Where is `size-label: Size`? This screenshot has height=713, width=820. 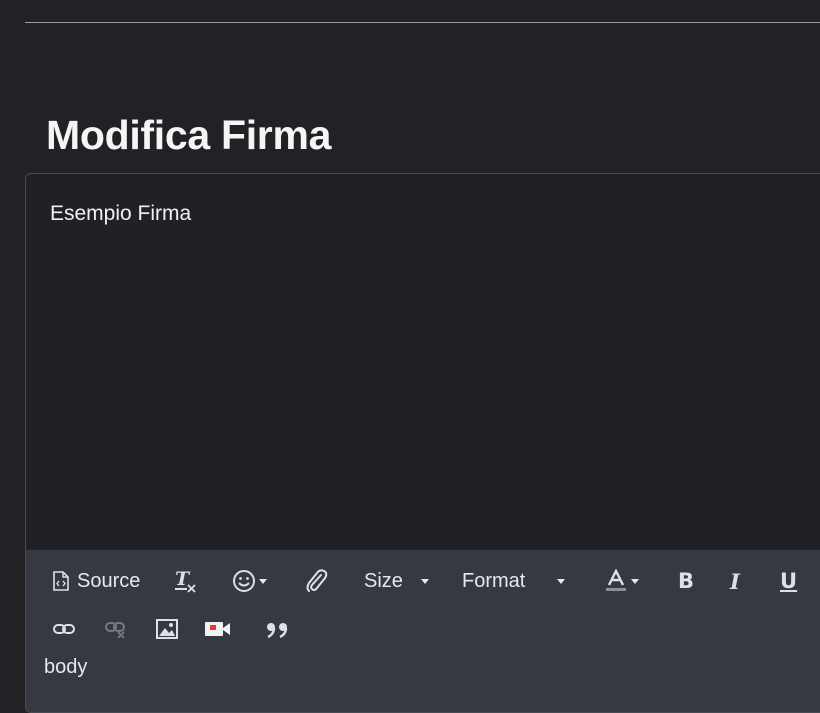
size-label: Size is located at coordinates (383, 580).